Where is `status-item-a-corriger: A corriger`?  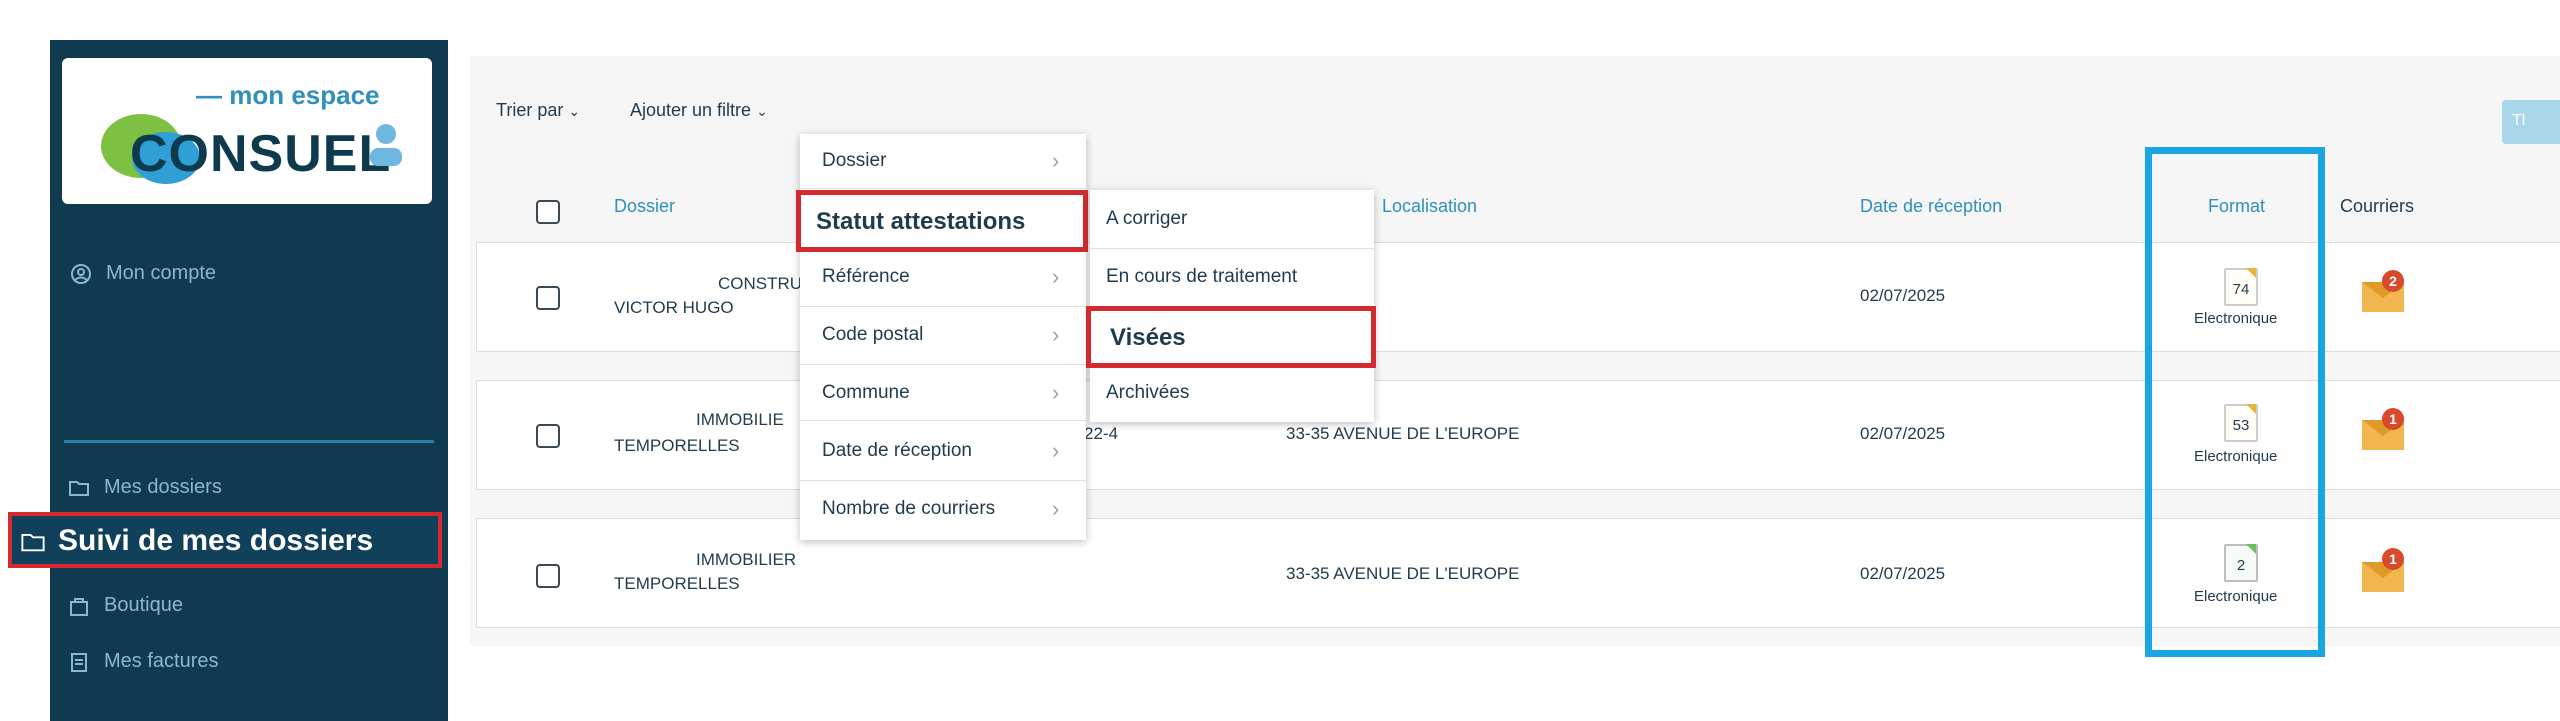 status-item-a-corriger: A corriger is located at coordinates (1146, 219).